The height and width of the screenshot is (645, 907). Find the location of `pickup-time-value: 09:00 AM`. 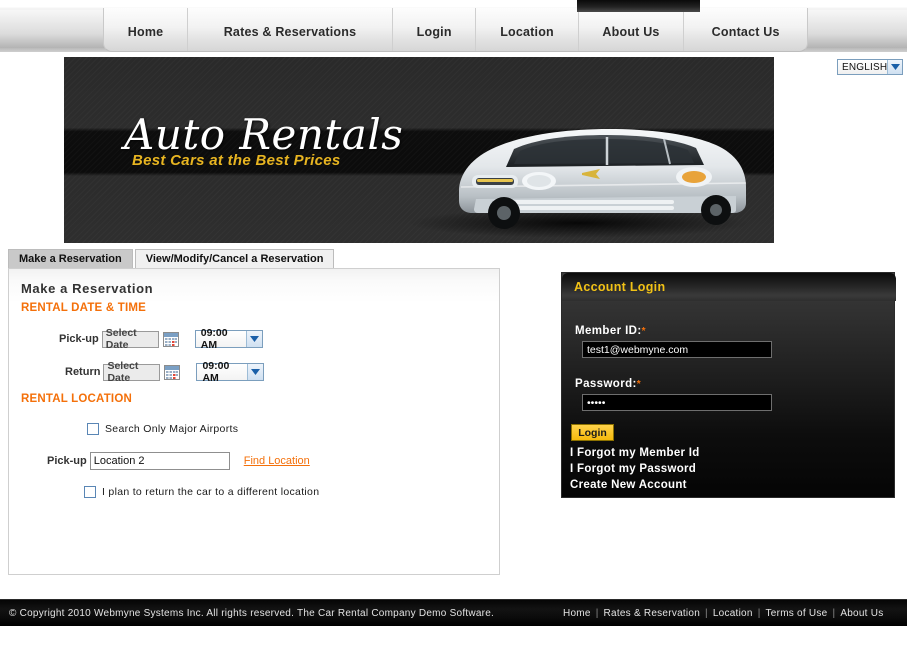

pickup-time-value: 09:00 AM is located at coordinates (214, 339).